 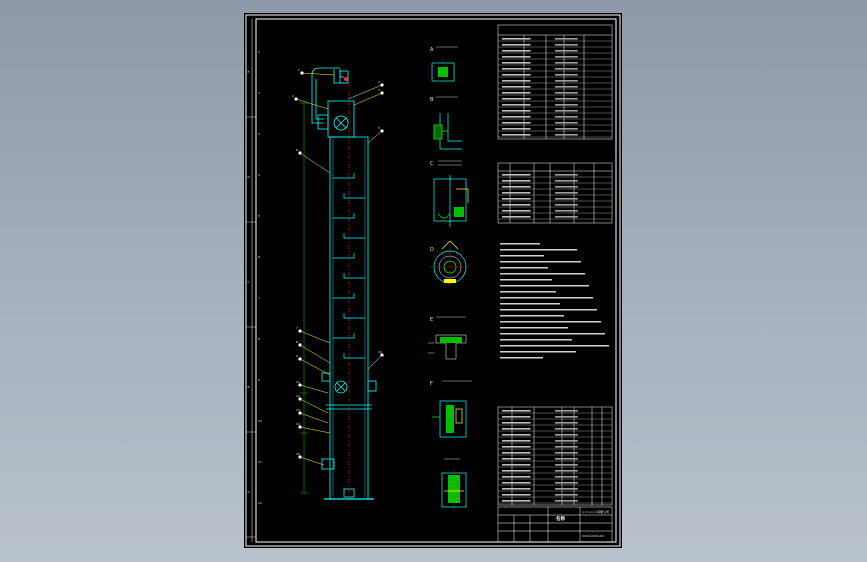 I want to click on balloon-label: 6, so click(x=297, y=150).